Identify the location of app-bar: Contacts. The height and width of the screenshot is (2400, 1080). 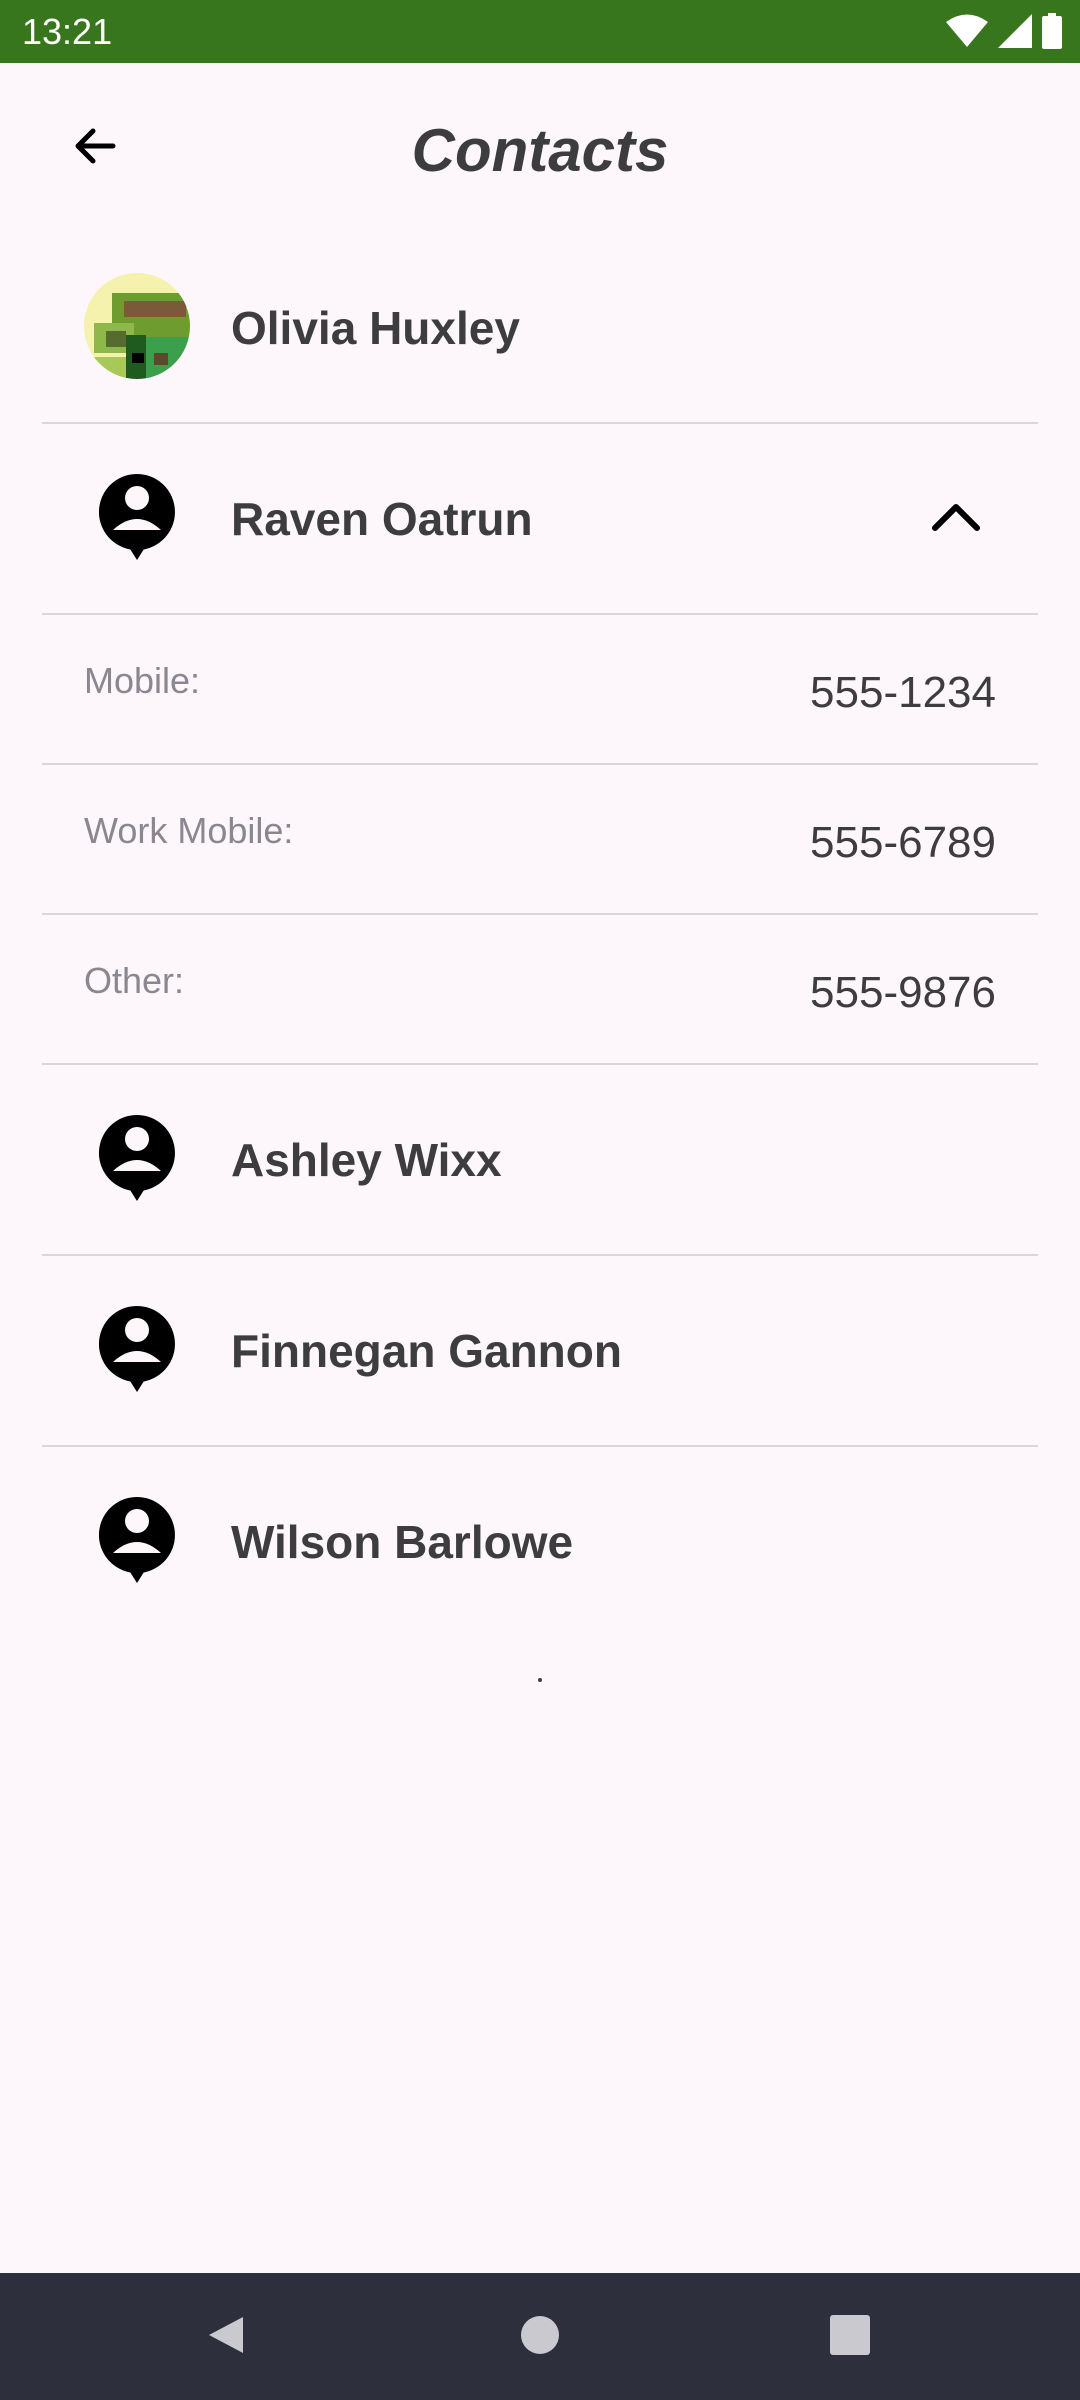
(540, 148).